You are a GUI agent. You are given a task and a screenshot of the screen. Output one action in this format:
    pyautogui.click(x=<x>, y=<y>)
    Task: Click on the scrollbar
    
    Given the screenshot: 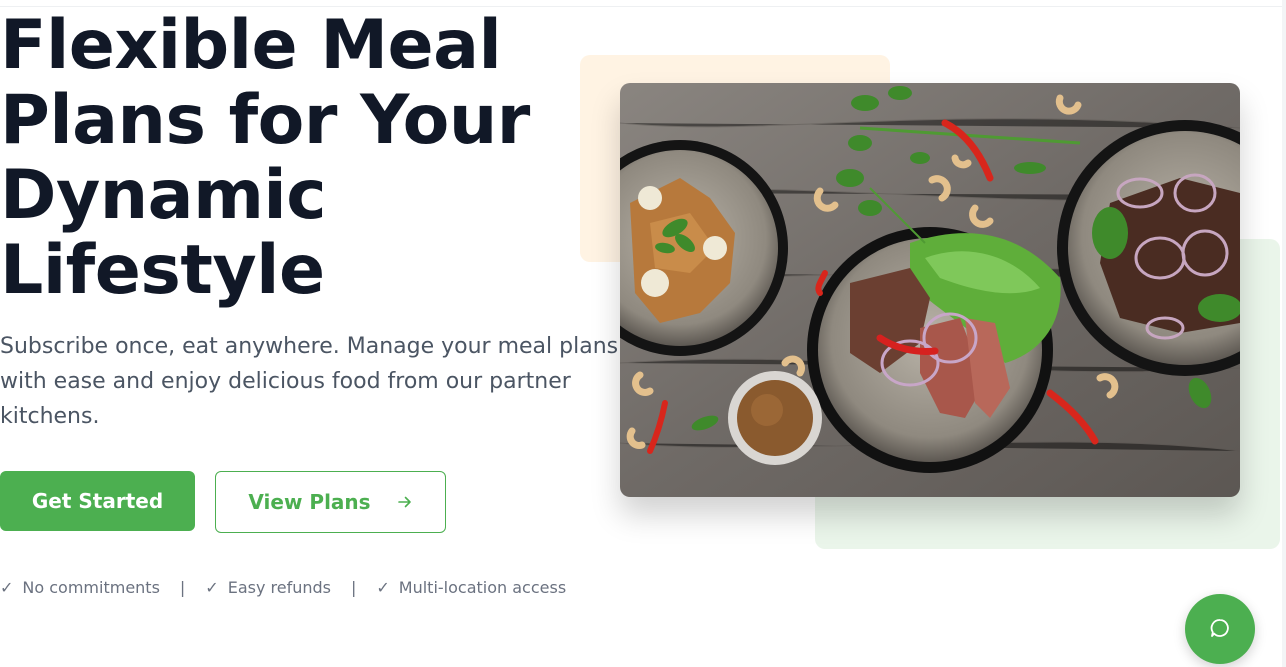 What is the action you would take?
    pyautogui.click(x=1284, y=333)
    